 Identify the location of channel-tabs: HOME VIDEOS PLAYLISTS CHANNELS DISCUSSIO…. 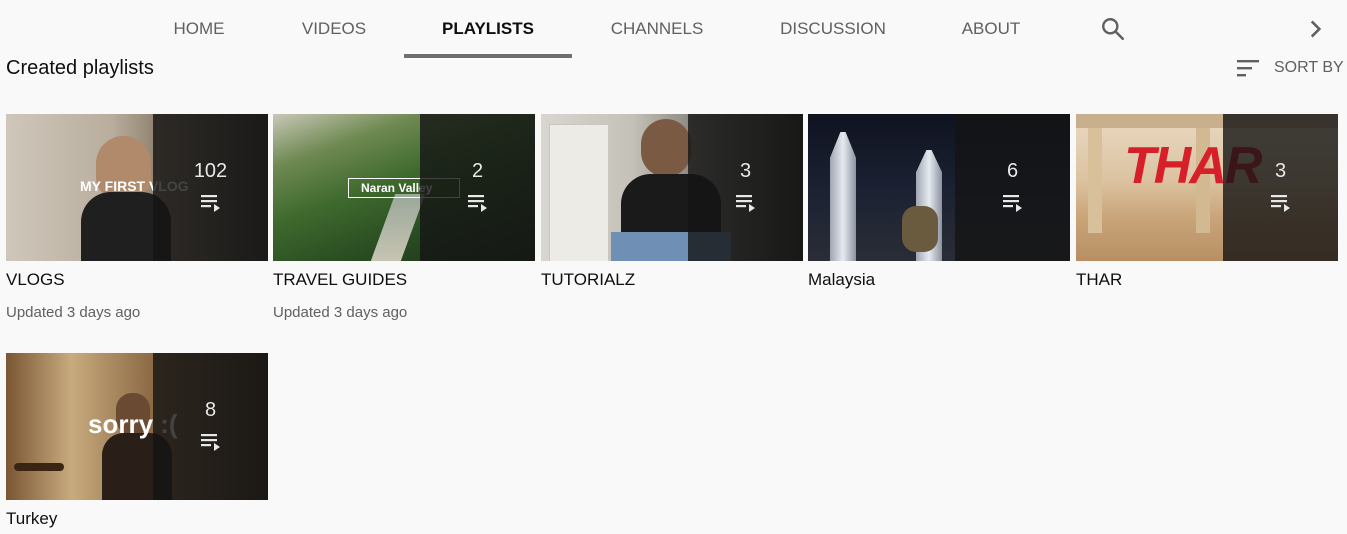
(673, 29).